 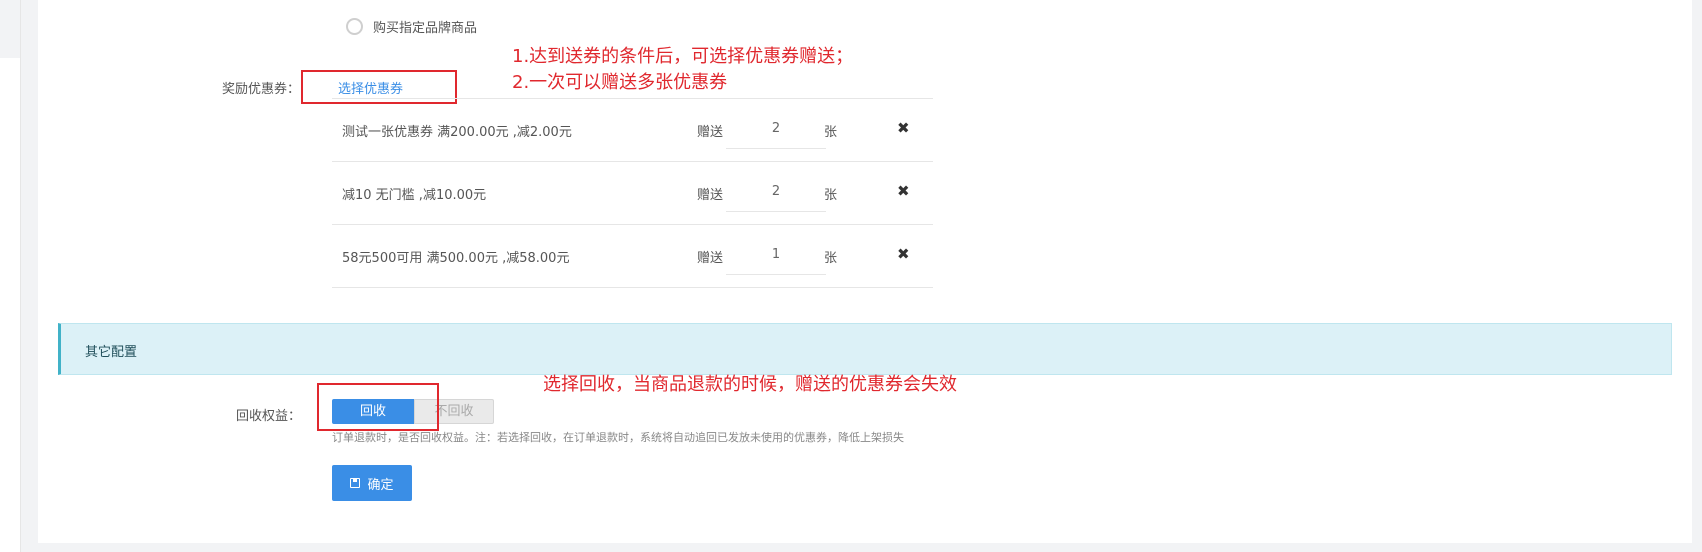 What do you see at coordinates (750, 384) in the screenshot?
I see `annotation-note-3: 选择回收，当商品退款的时候，赠送的优惠券会失效` at bounding box center [750, 384].